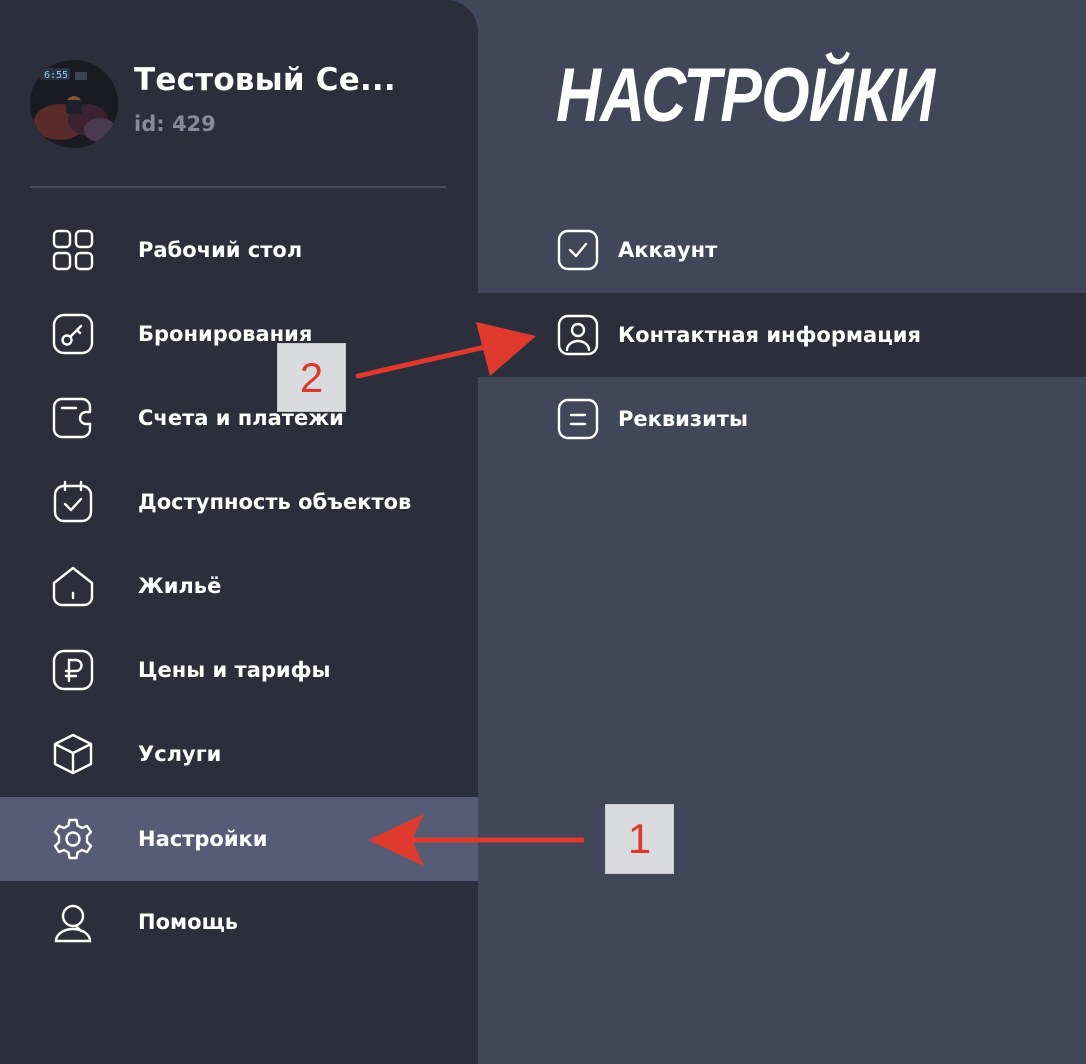 This screenshot has height=1064, width=1086. What do you see at coordinates (188, 922) in the screenshot?
I see `sidebar-item-label: Помощь` at bounding box center [188, 922].